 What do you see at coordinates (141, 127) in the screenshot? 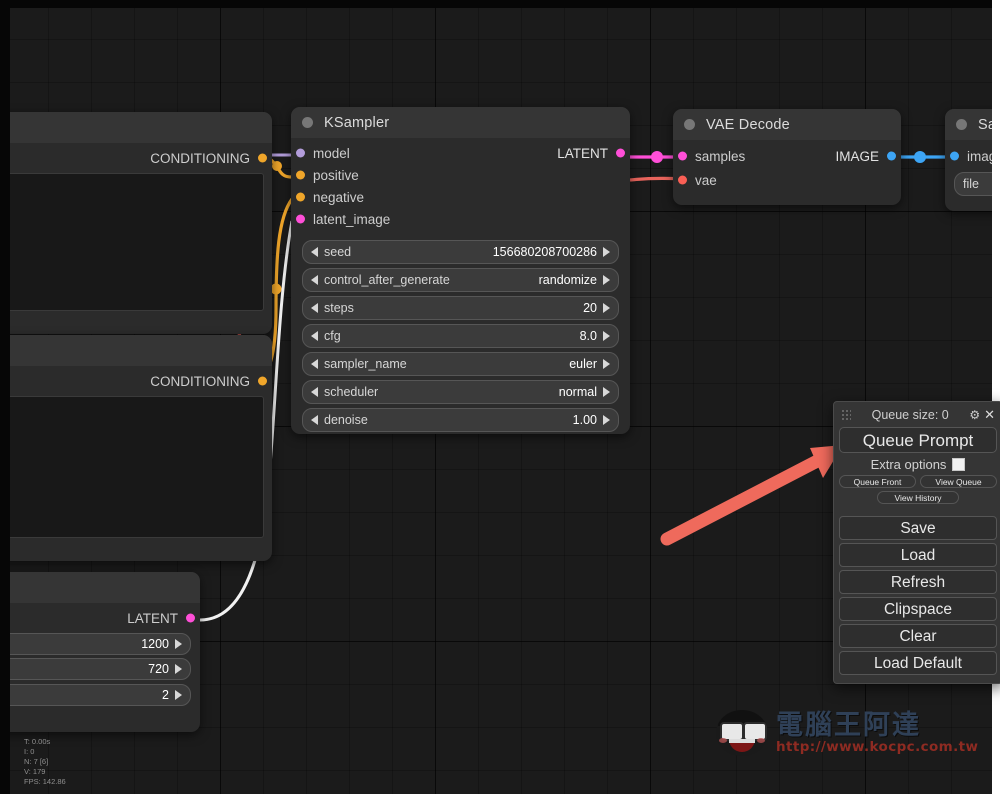
I see `node-title-bar: t)` at bounding box center [141, 127].